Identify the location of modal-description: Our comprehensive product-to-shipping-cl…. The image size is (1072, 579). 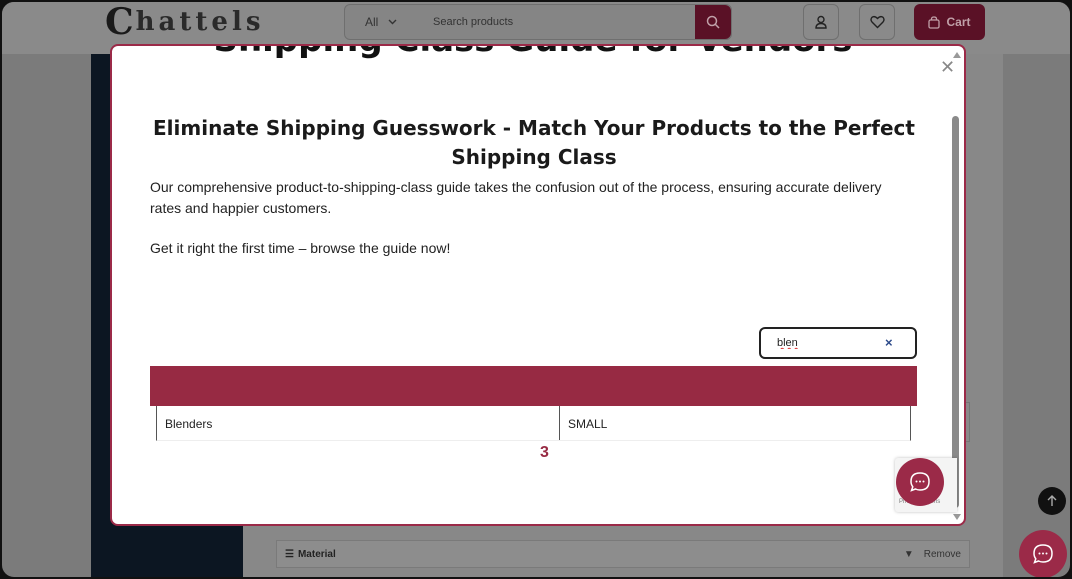
(516, 197).